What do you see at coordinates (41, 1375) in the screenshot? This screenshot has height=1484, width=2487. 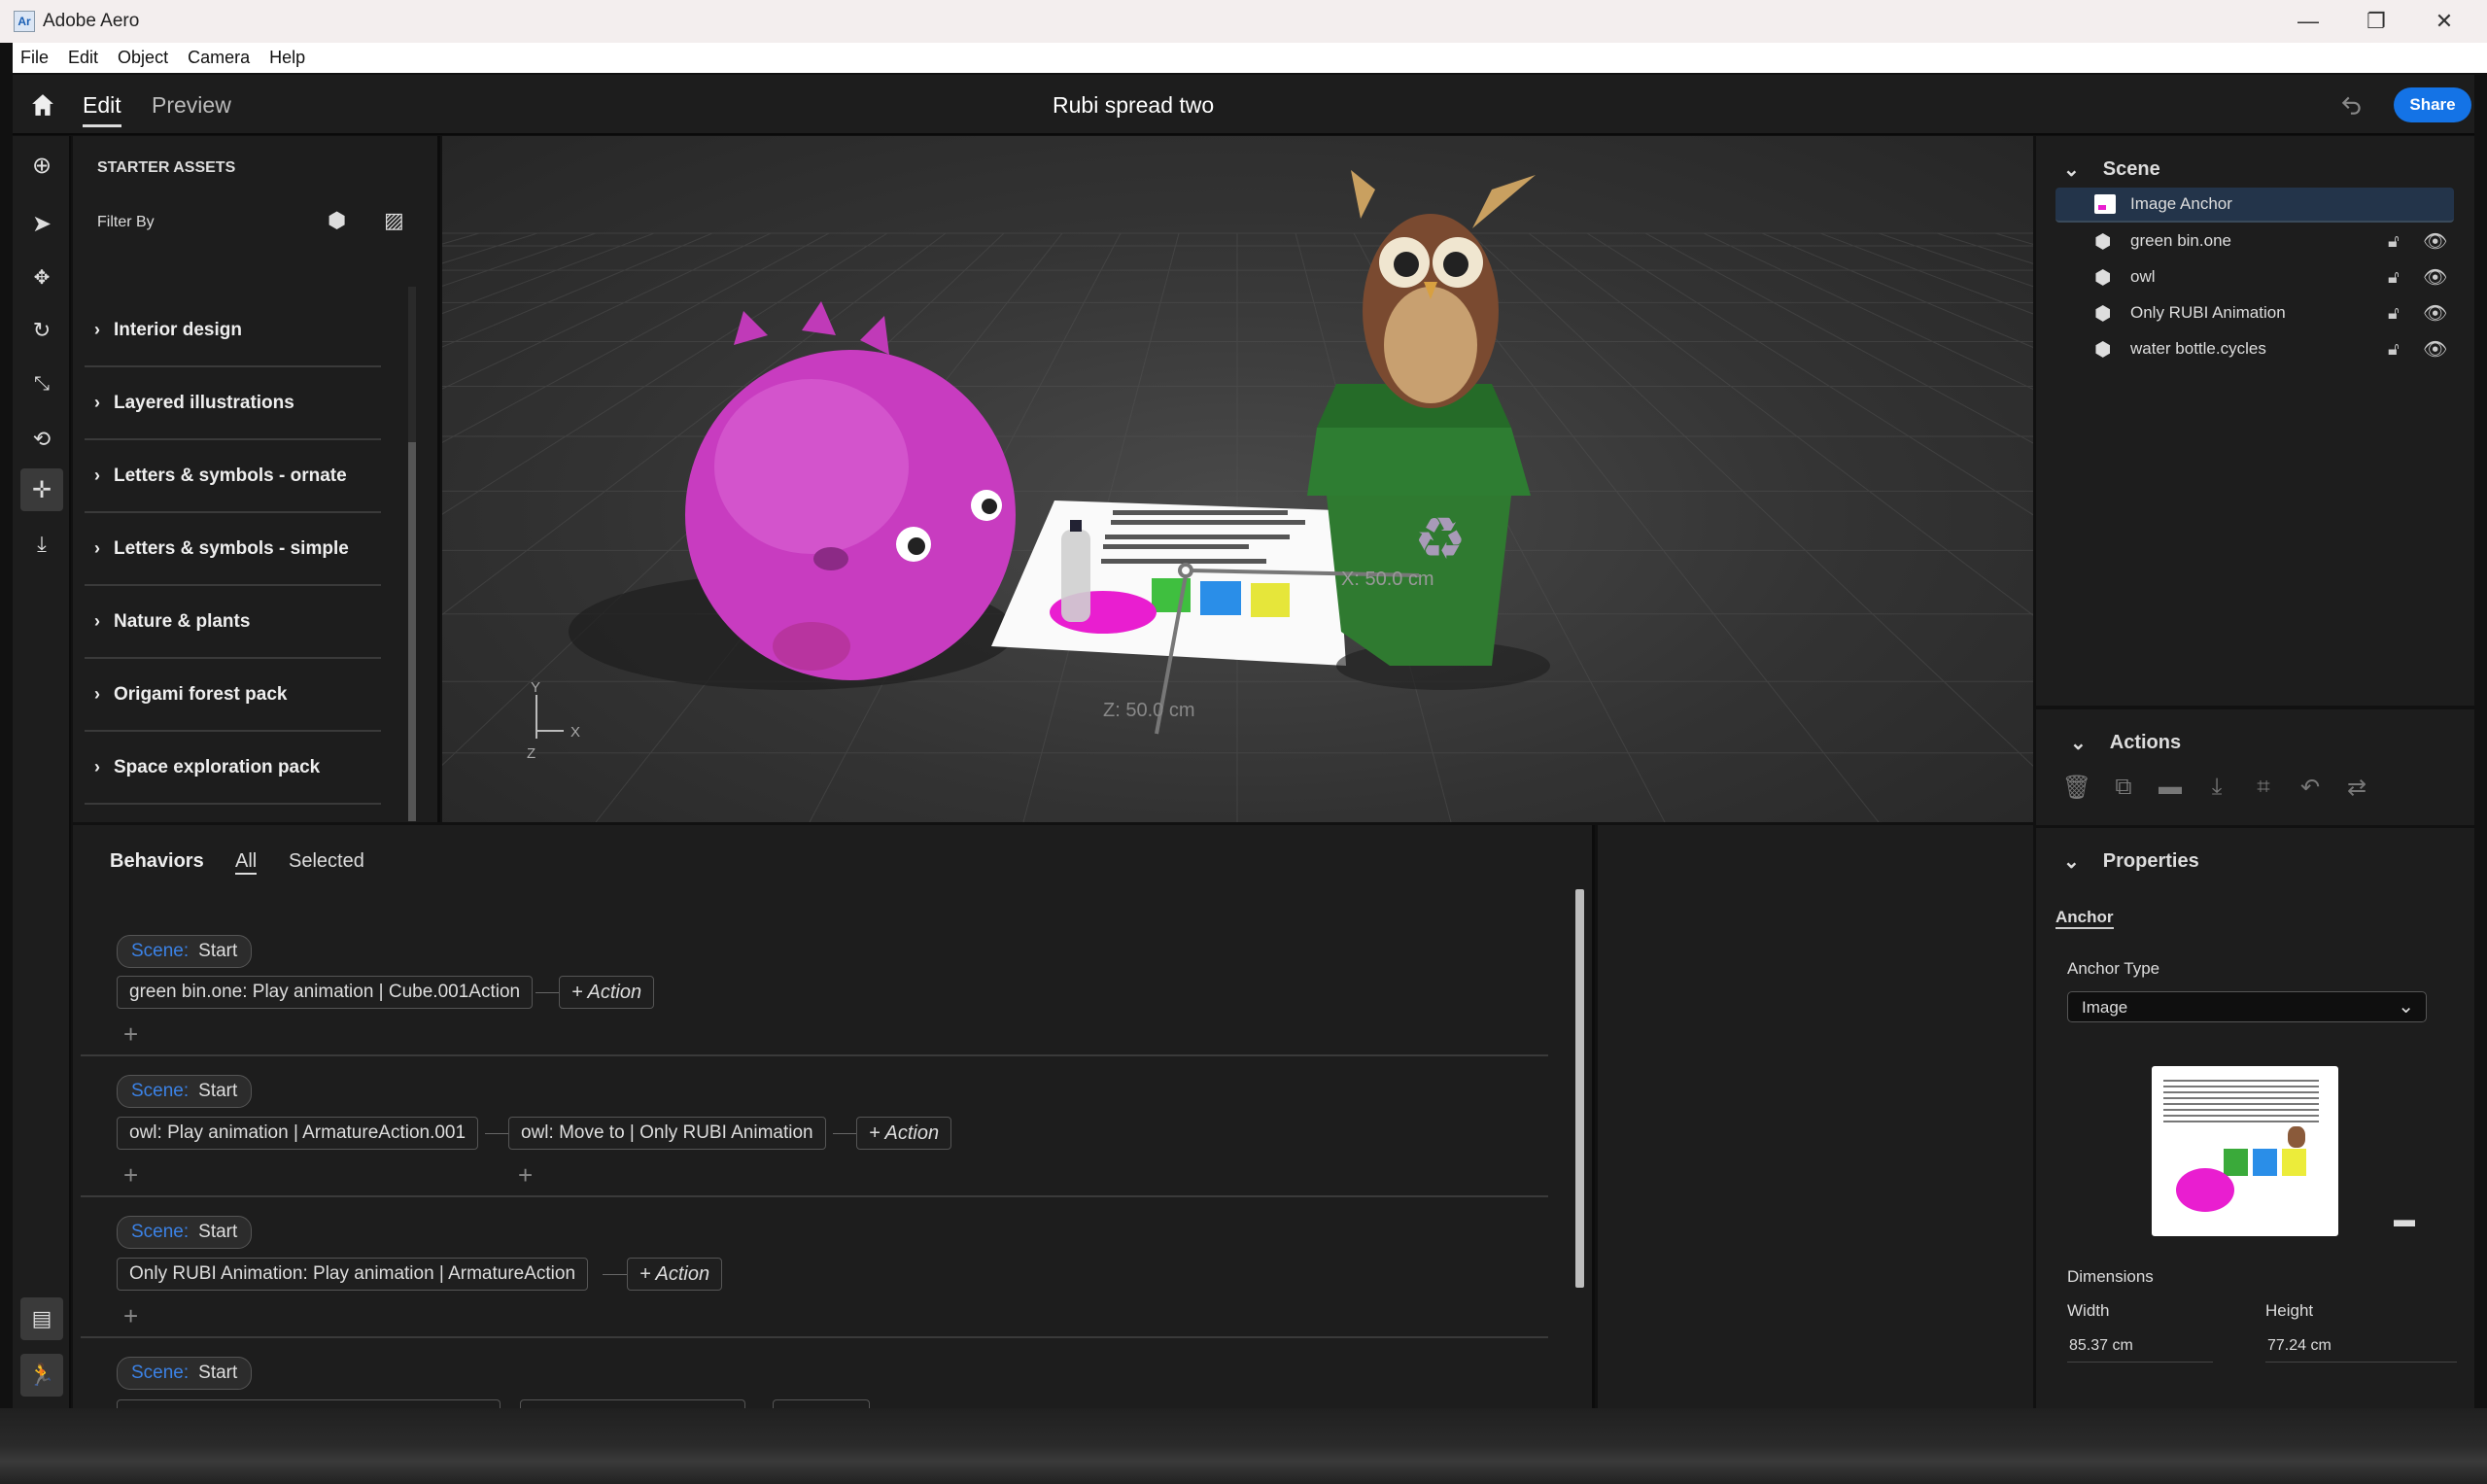 I see `behaviors-panel-icon: 🏃` at bounding box center [41, 1375].